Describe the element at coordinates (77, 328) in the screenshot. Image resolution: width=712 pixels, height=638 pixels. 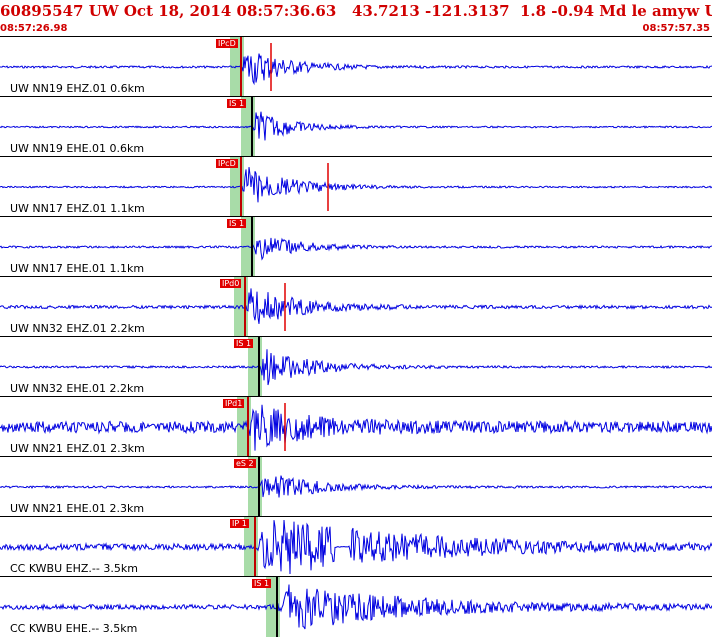
I see `station-label: UW NN32 EHZ.01 2.2km` at that location.